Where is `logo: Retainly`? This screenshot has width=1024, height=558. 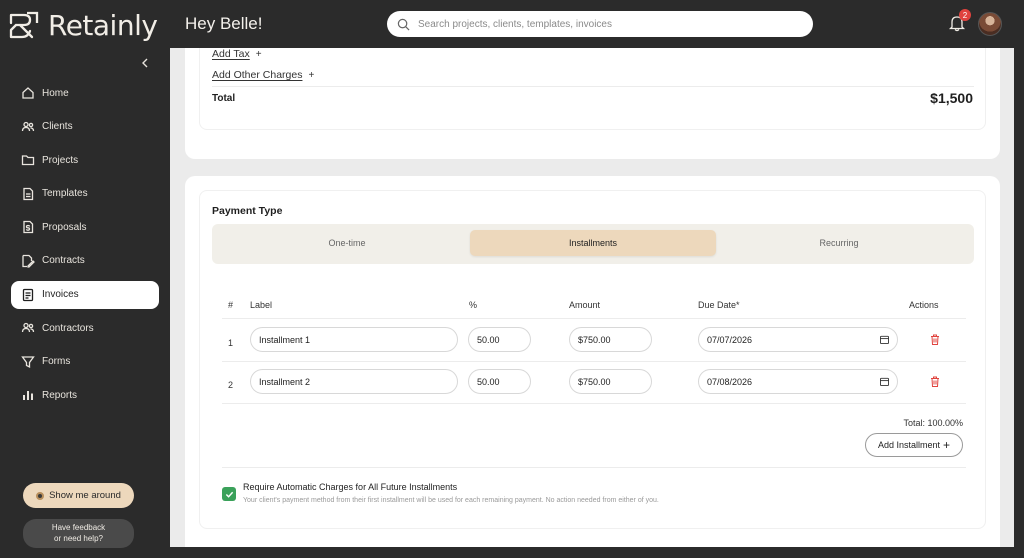
logo: Retainly is located at coordinates (83, 25).